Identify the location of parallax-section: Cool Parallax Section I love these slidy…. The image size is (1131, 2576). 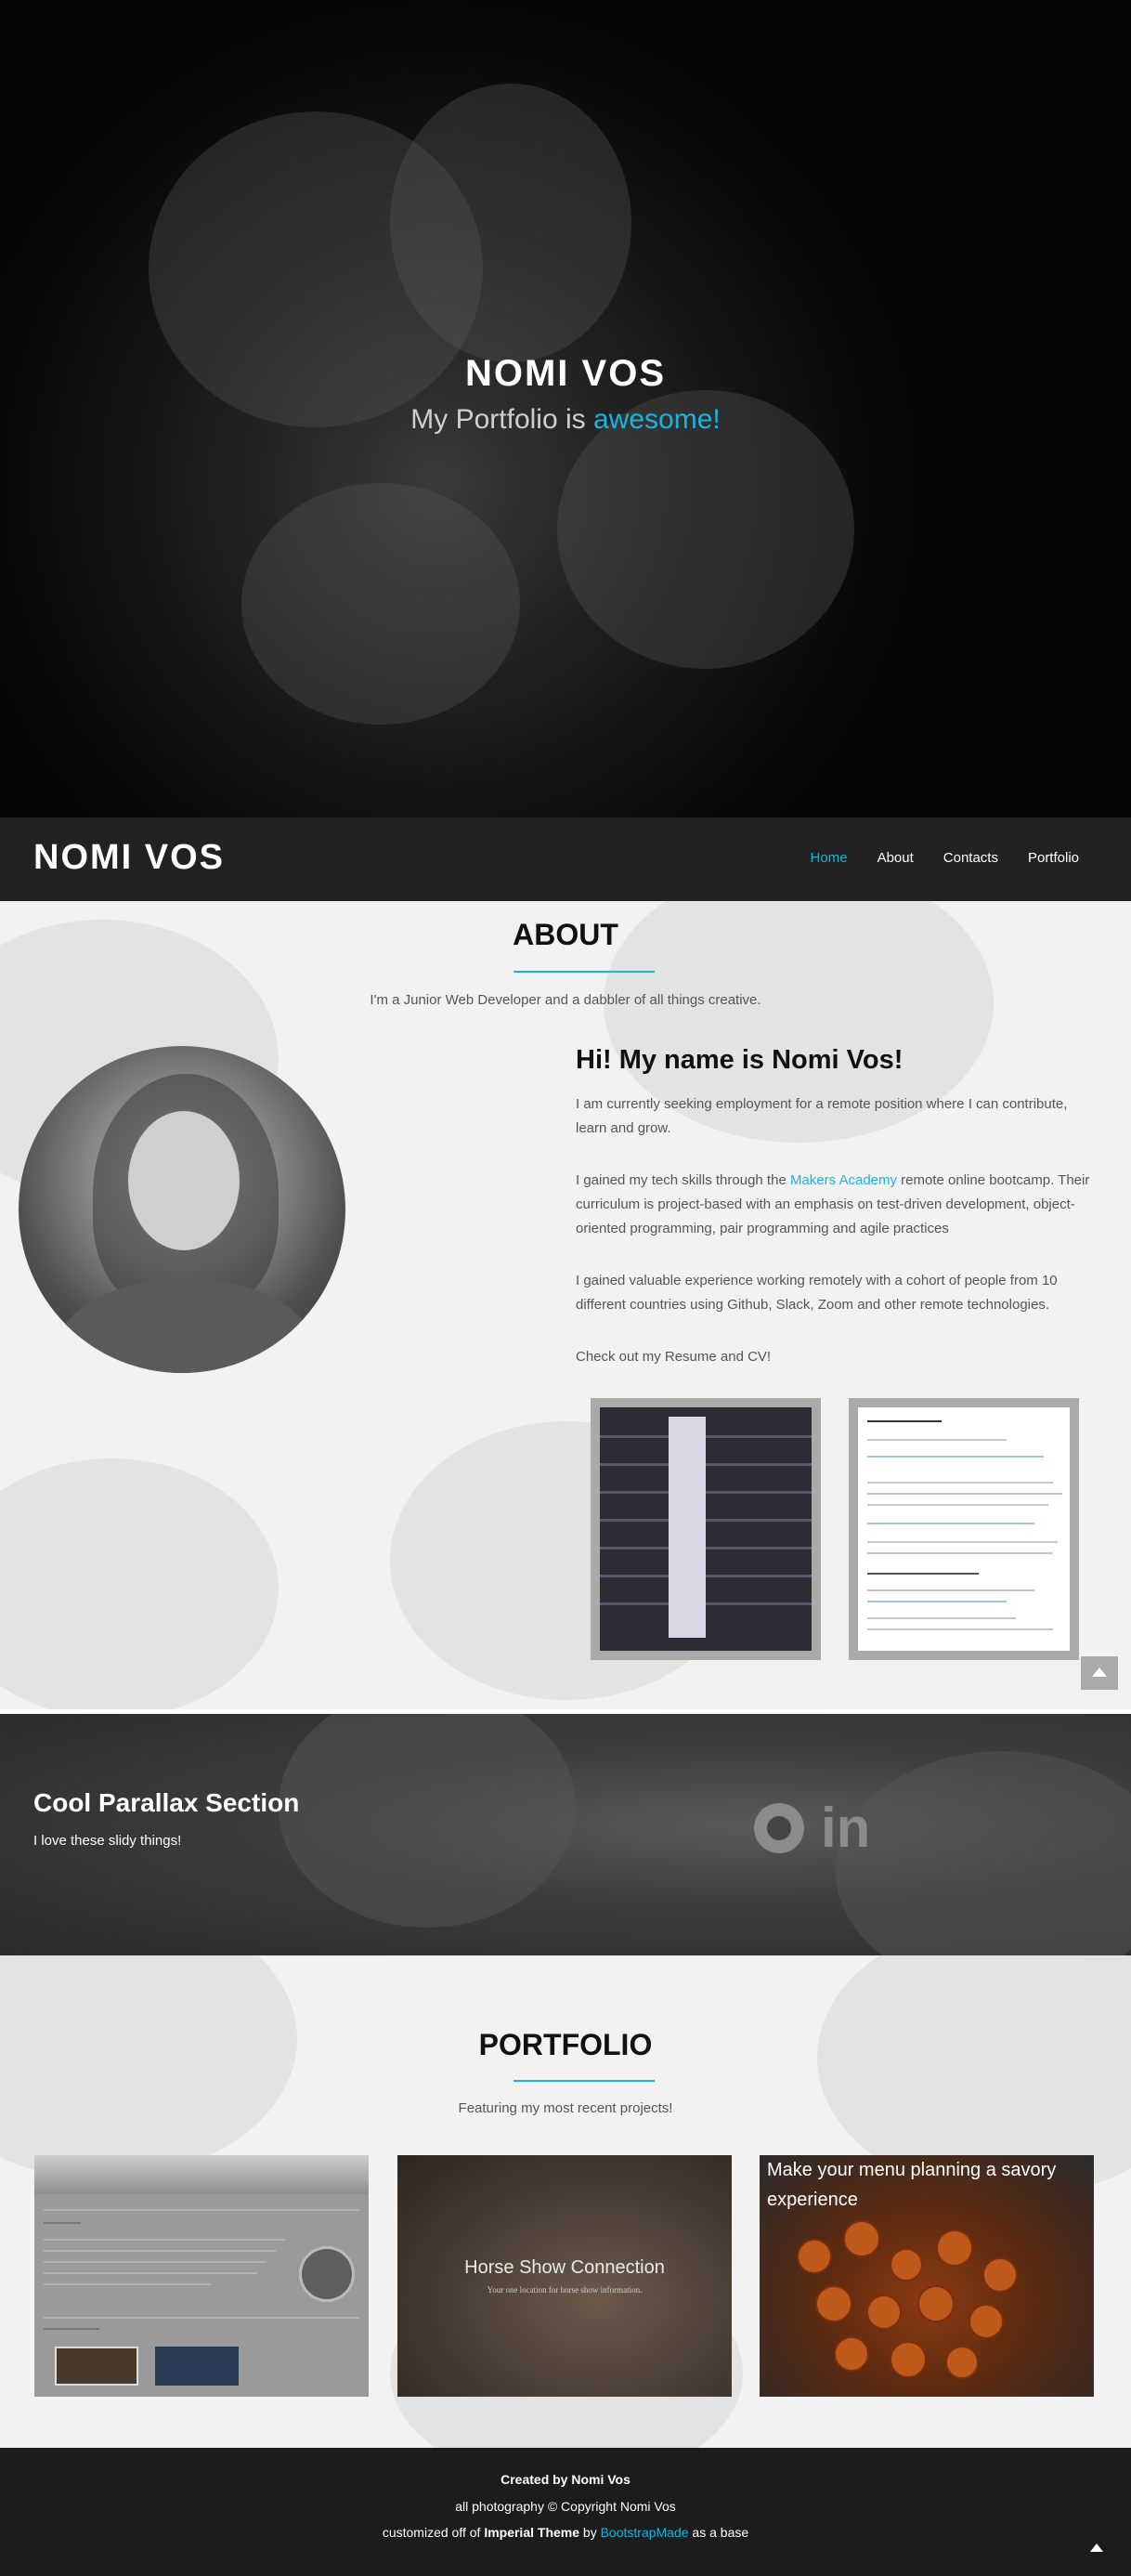
(565, 1834).